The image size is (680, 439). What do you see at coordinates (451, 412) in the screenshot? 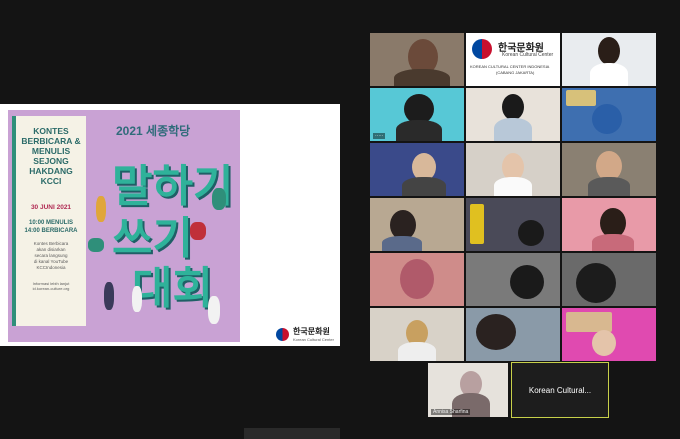
I see `participant-name: Annisa Sharfina` at bounding box center [451, 412].